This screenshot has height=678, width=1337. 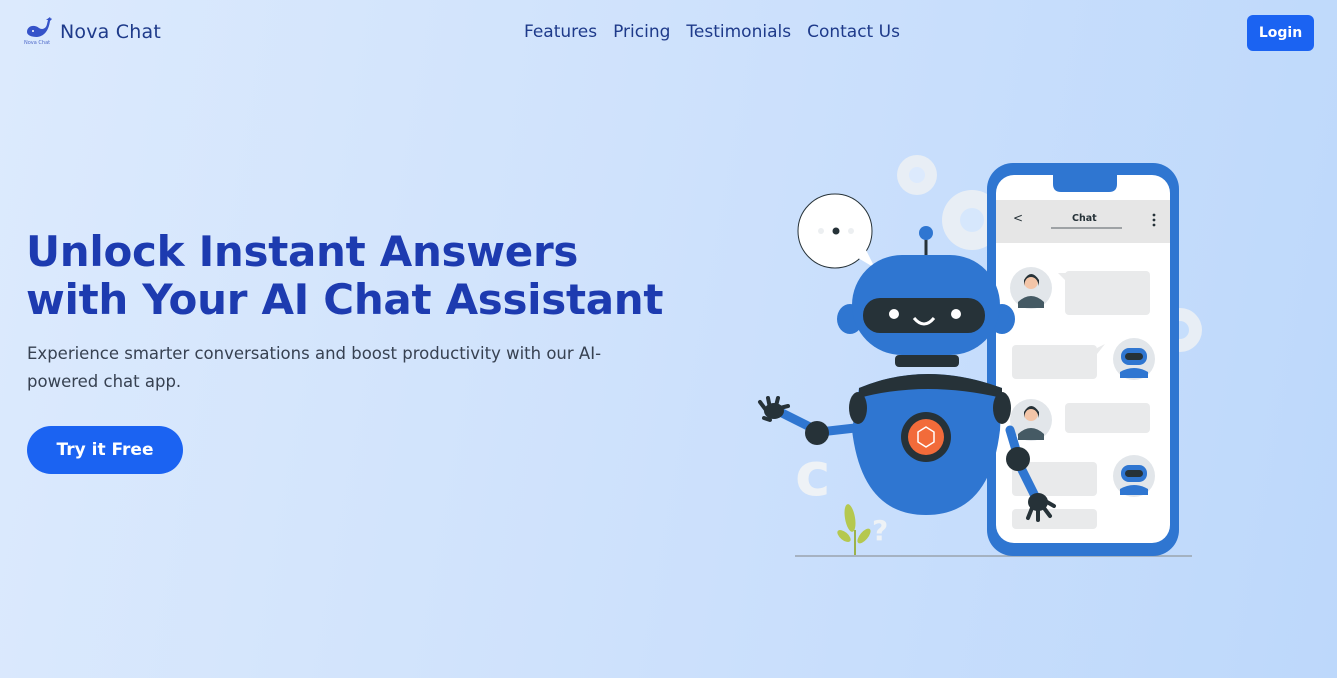 I want to click on phone-mockup: < Chat, so click(x=1083, y=359).